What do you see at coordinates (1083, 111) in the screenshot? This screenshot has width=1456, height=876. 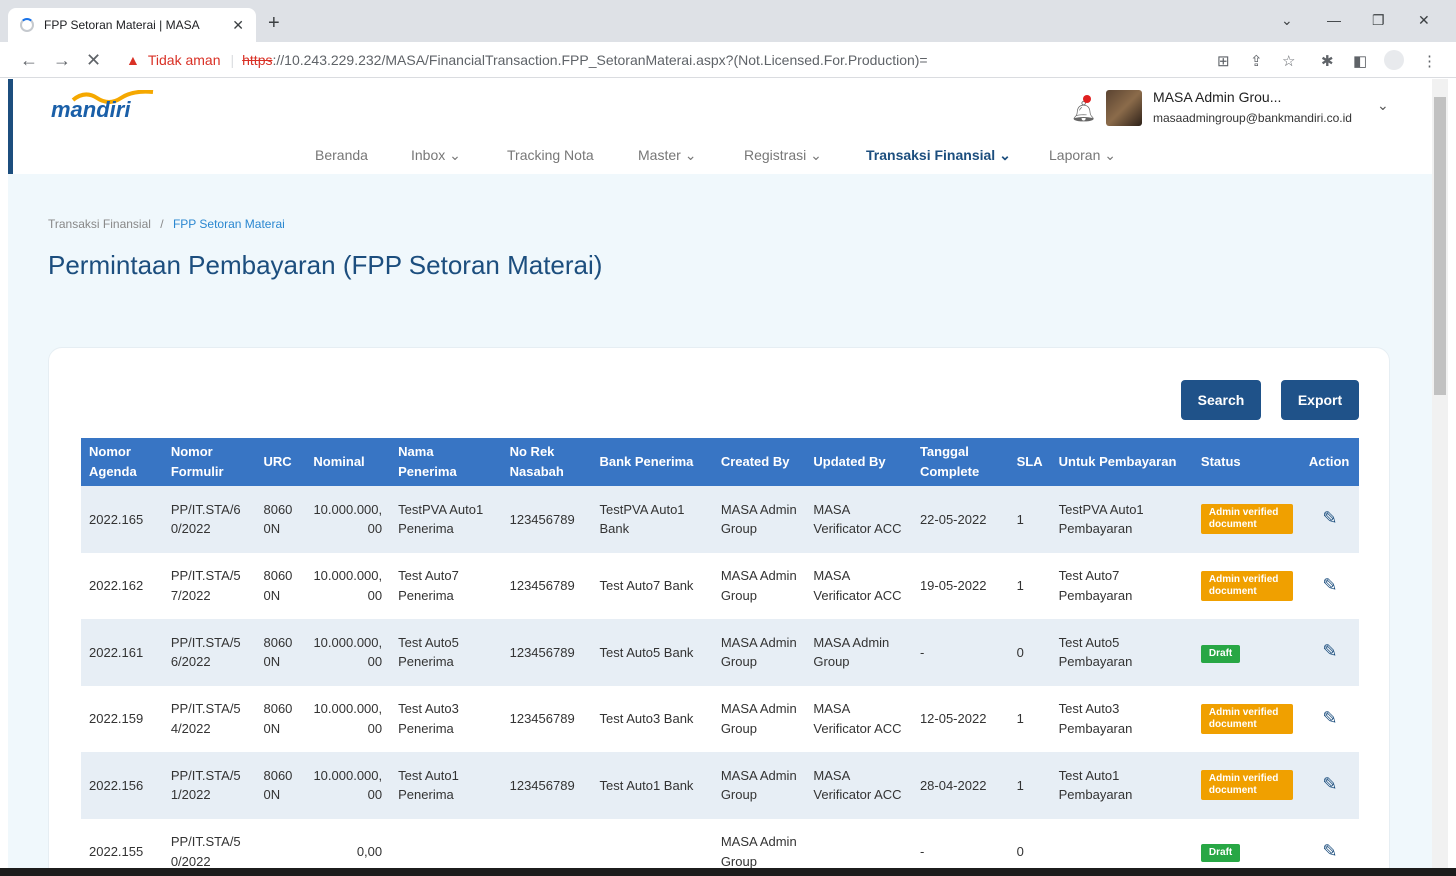 I see `bell-icon: 🔔︎` at bounding box center [1083, 111].